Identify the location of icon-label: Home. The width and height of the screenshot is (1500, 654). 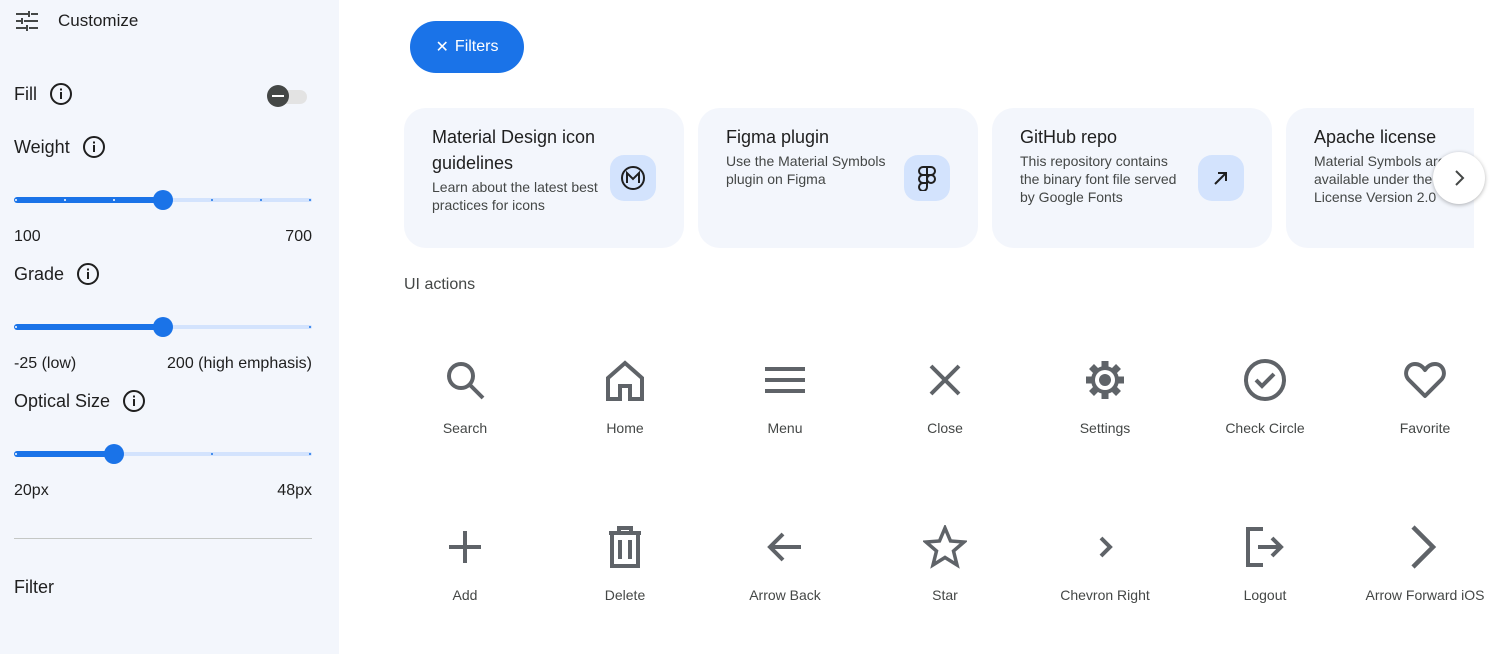
(625, 428).